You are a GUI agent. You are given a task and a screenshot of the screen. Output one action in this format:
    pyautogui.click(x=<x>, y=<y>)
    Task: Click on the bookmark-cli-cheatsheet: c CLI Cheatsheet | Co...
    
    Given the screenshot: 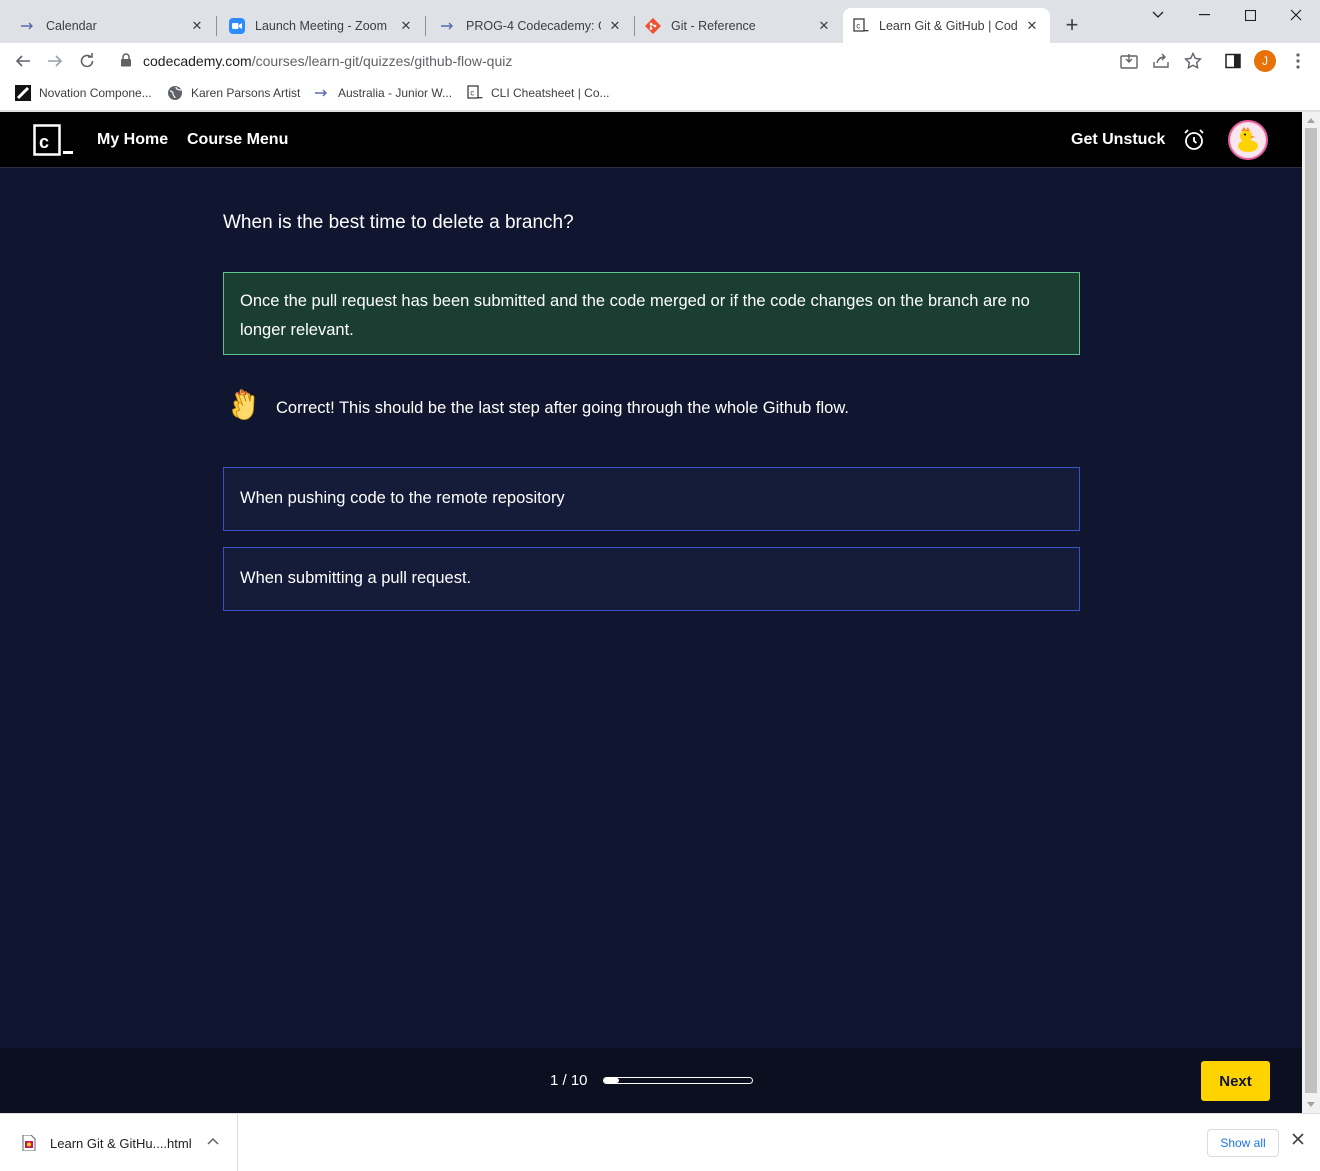 What is the action you would take?
    pyautogui.click(x=538, y=93)
    